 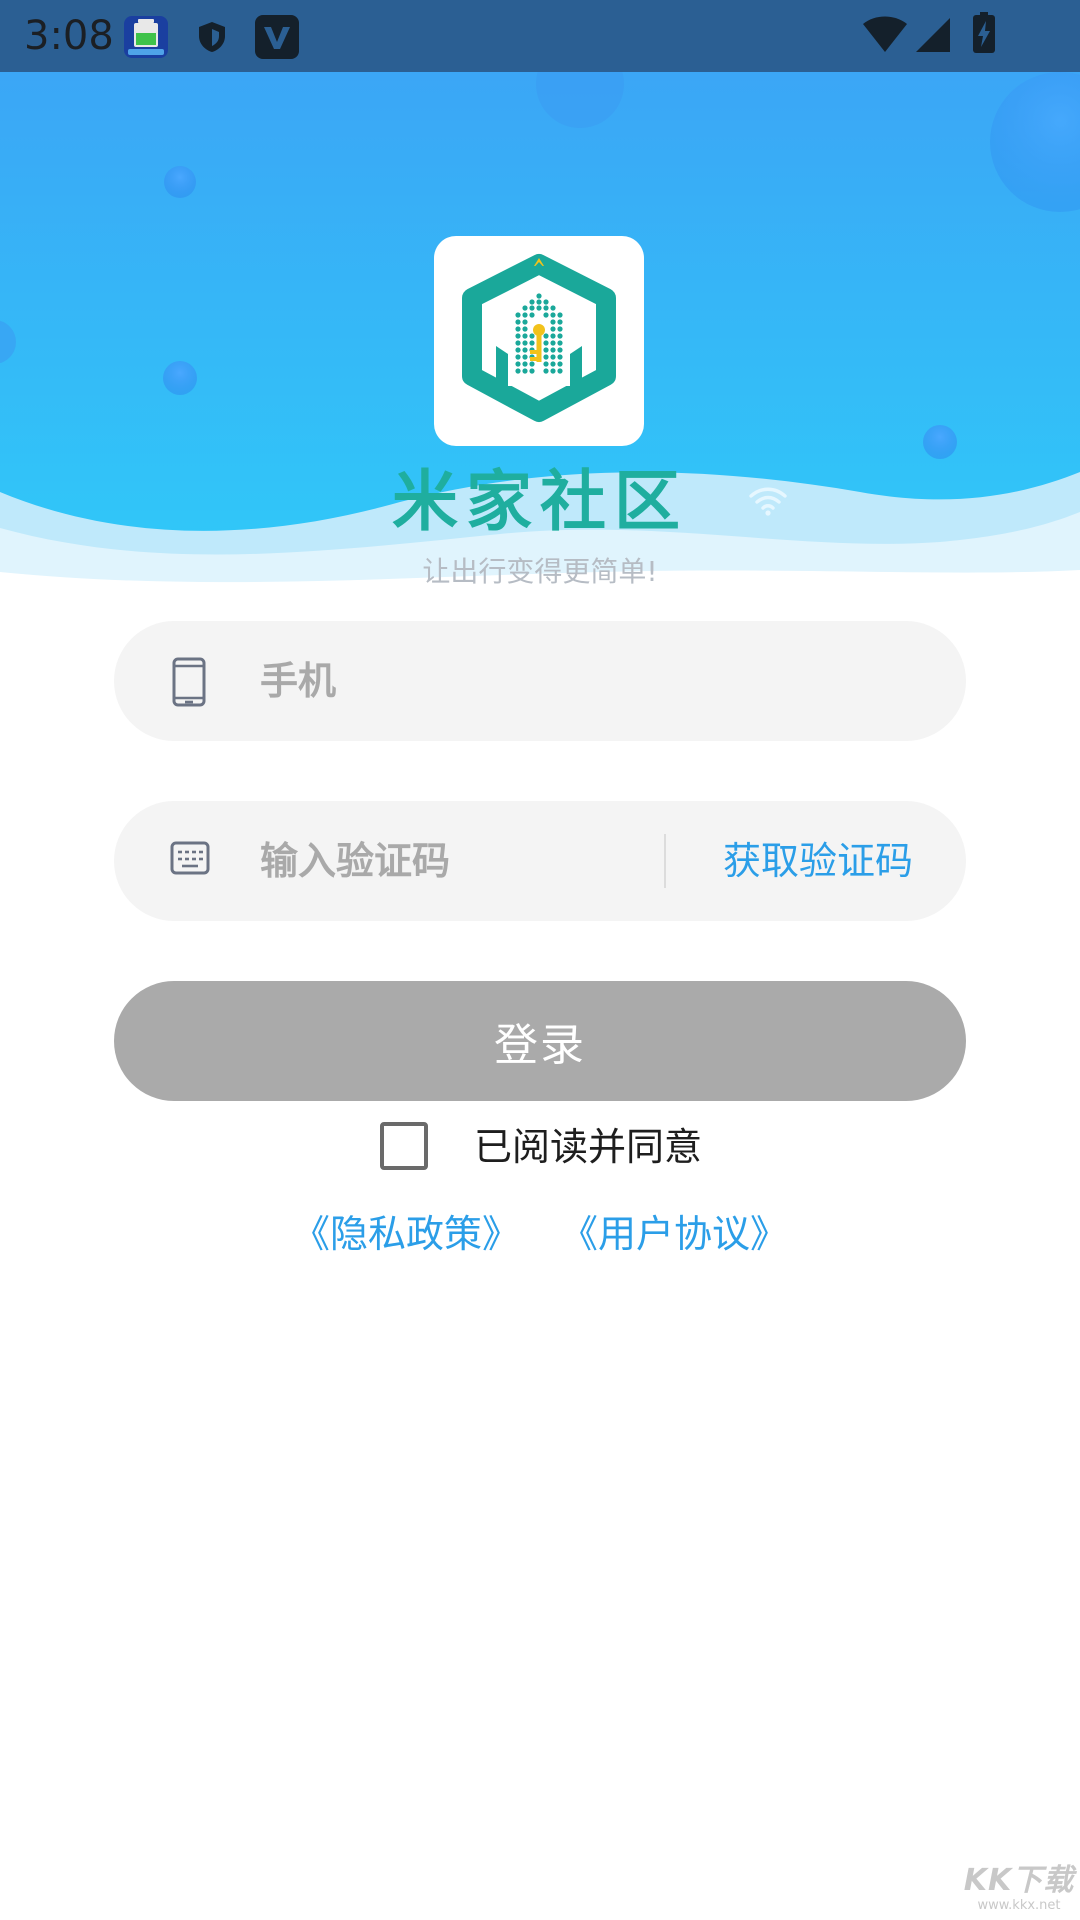 I want to click on get-code-button: 获取验证码, so click(x=818, y=861).